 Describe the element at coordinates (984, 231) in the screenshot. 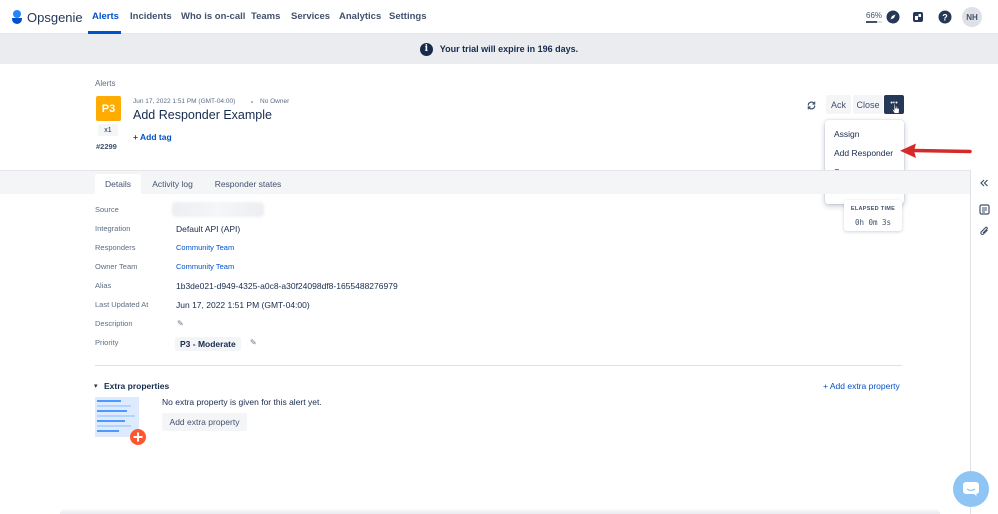

I see `attachment-icon` at that location.